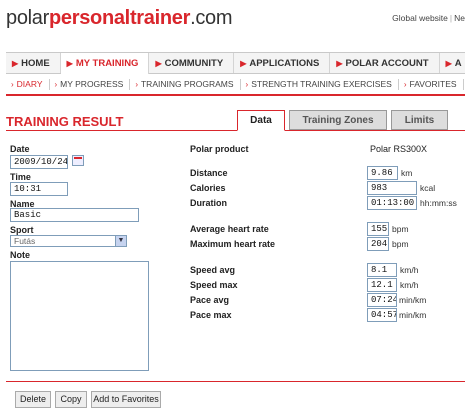 The height and width of the screenshot is (418, 465). What do you see at coordinates (261, 120) in the screenshot?
I see `tab-data: Data` at bounding box center [261, 120].